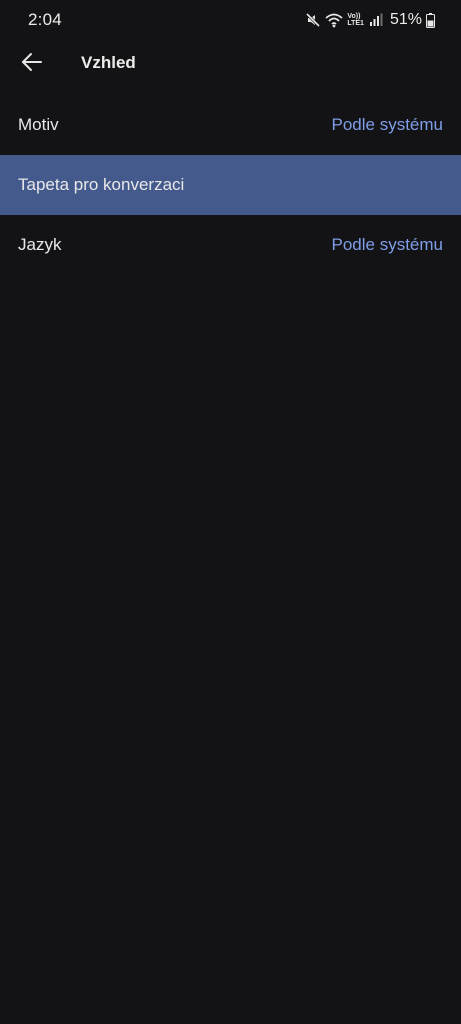 The height and width of the screenshot is (1024, 461). Describe the element at coordinates (313, 20) in the screenshot. I see `mute-icon` at that location.